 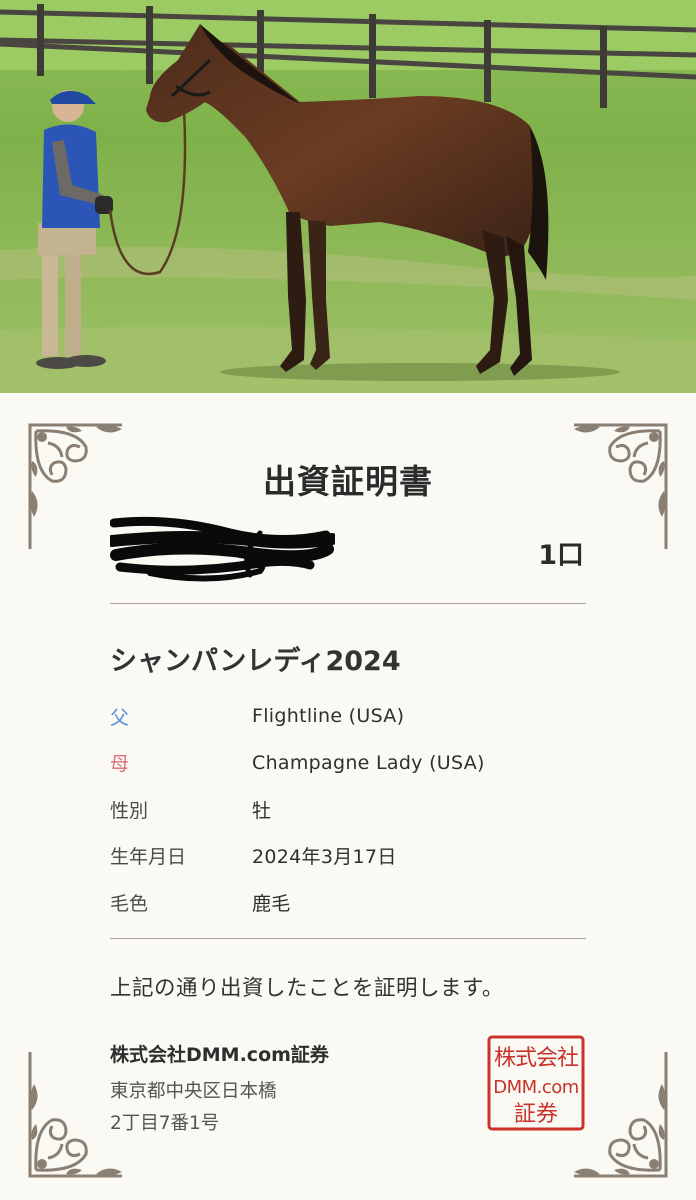 I want to click on certificate-title: 出資証明書, so click(x=348, y=481).